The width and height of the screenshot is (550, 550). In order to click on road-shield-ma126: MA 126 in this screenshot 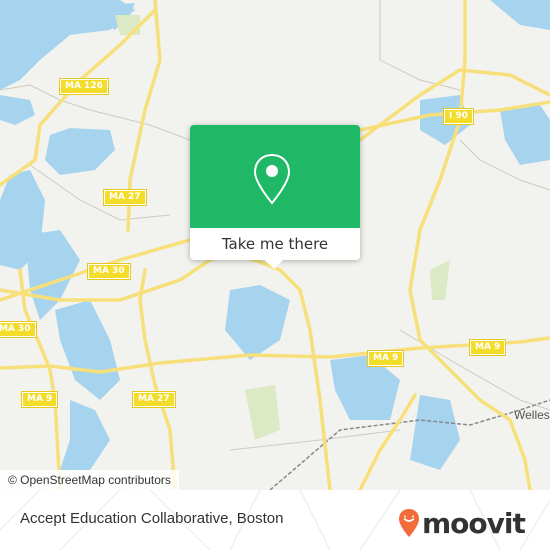, I will do `click(84, 86)`.